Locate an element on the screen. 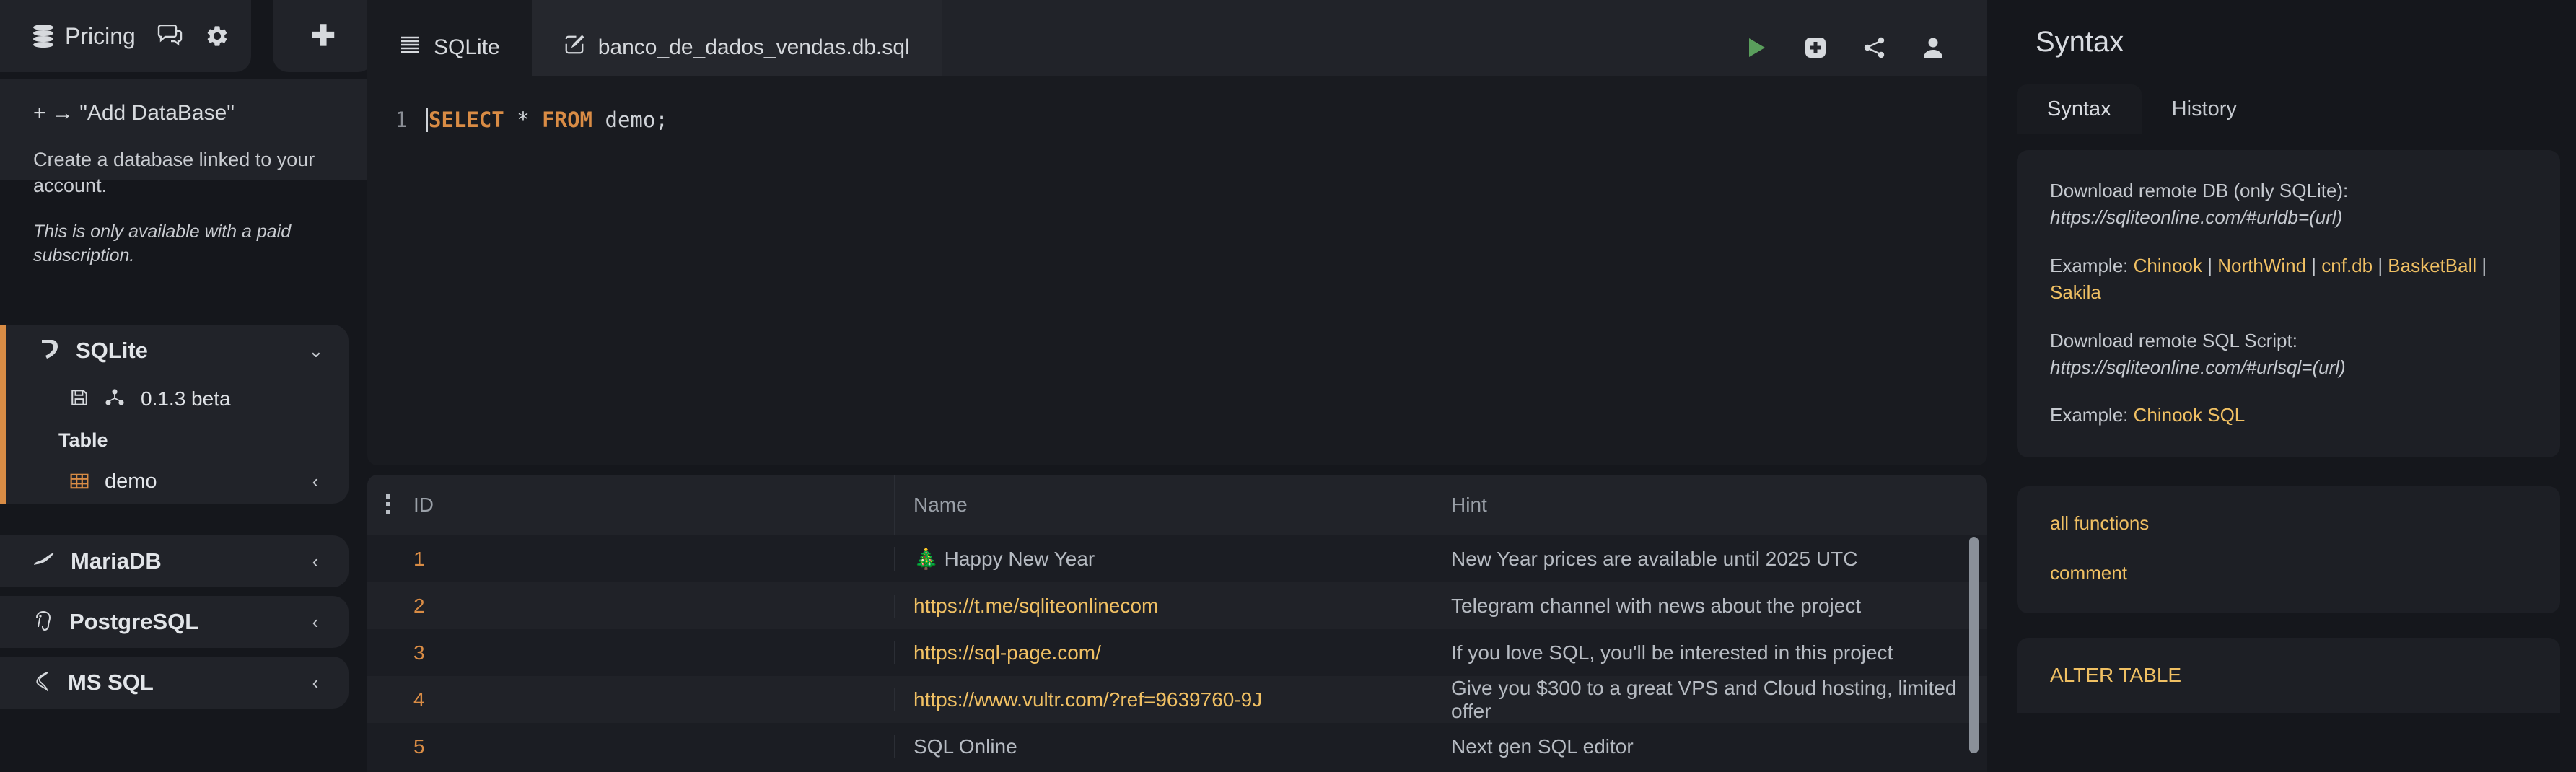 The height and width of the screenshot is (772, 2576). link-sakila: Sakila is located at coordinates (2075, 292).